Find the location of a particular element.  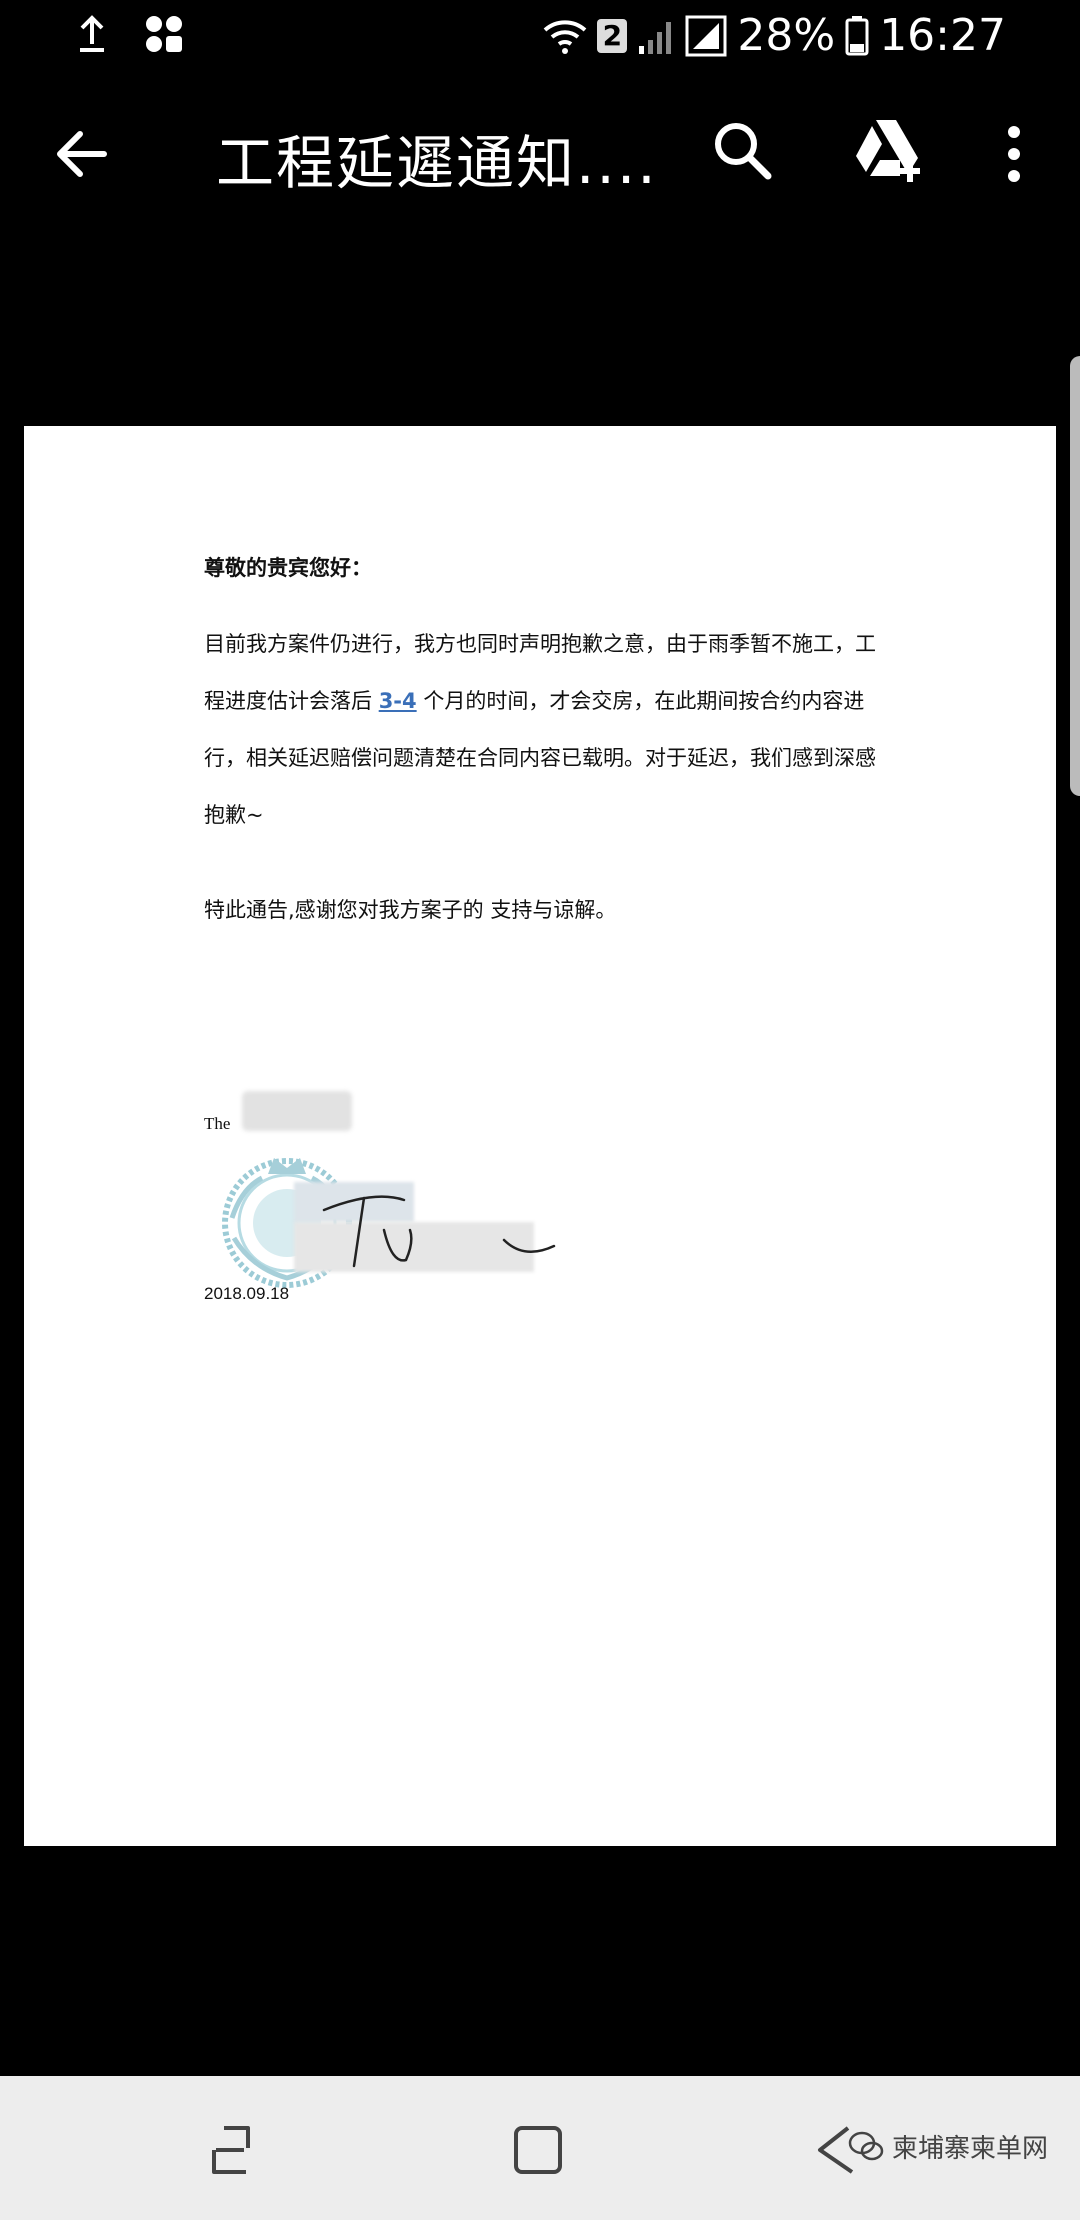

redacted-name is located at coordinates (297, 1111).